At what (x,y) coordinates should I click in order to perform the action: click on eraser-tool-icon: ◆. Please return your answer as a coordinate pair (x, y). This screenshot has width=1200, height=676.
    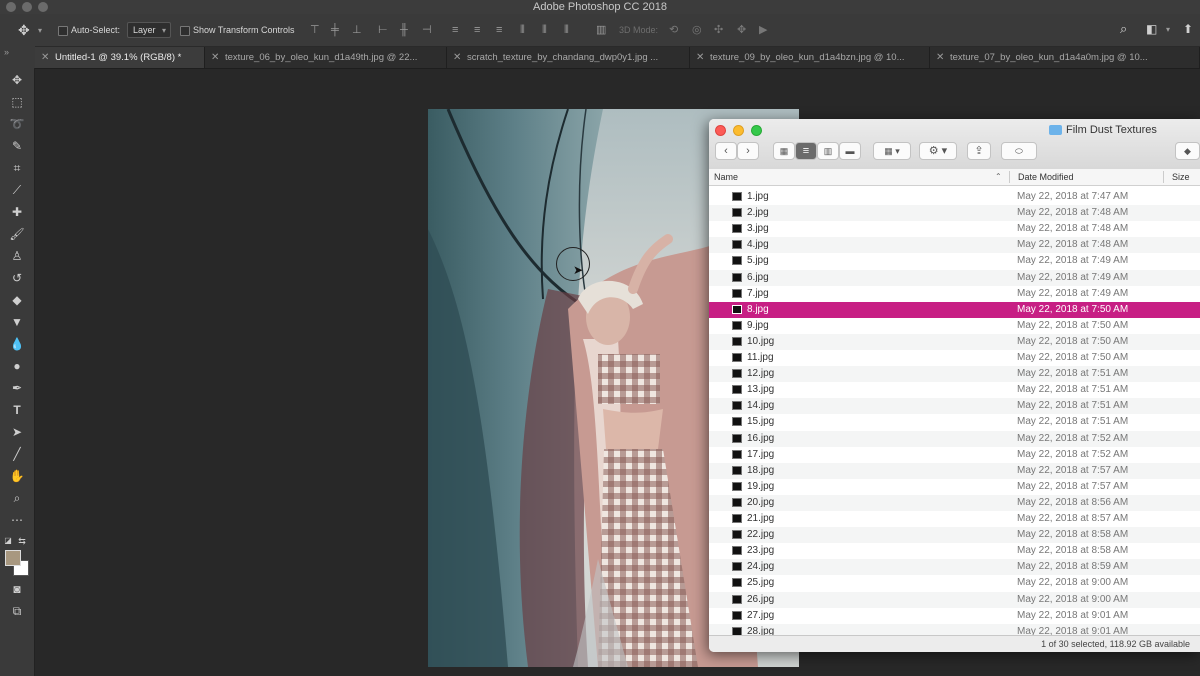
    Looking at the image, I should click on (17, 300).